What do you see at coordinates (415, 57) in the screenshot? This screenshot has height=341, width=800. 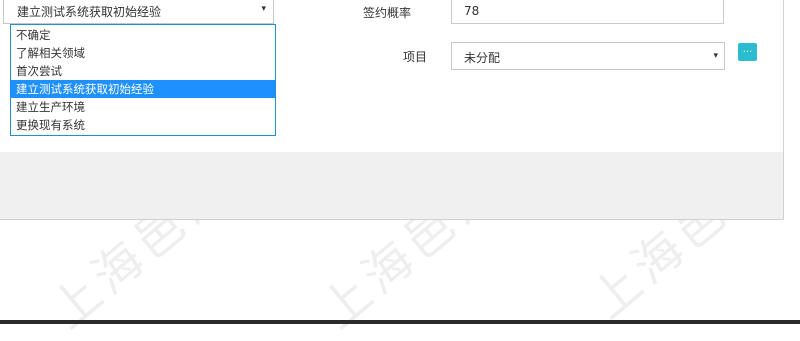 I see `project-label: 项目` at bounding box center [415, 57].